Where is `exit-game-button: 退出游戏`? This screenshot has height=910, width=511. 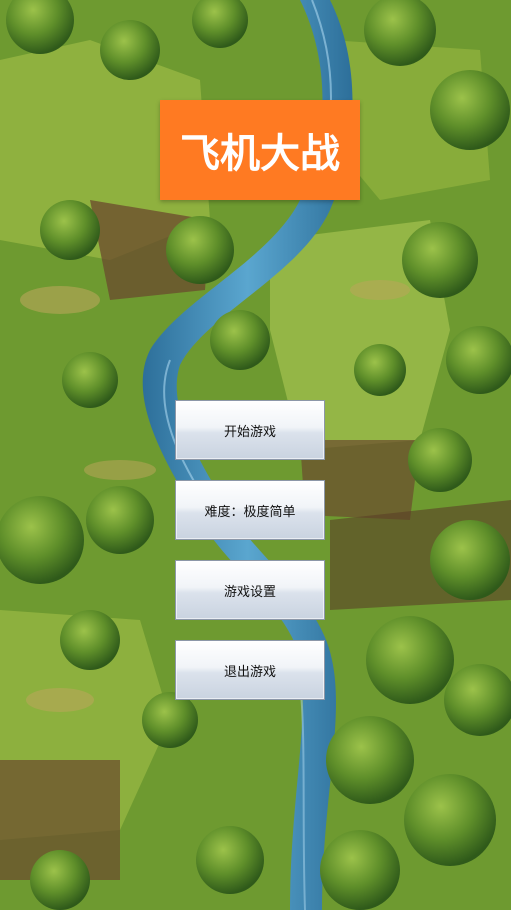 exit-game-button: 退出游戏 is located at coordinates (250, 670).